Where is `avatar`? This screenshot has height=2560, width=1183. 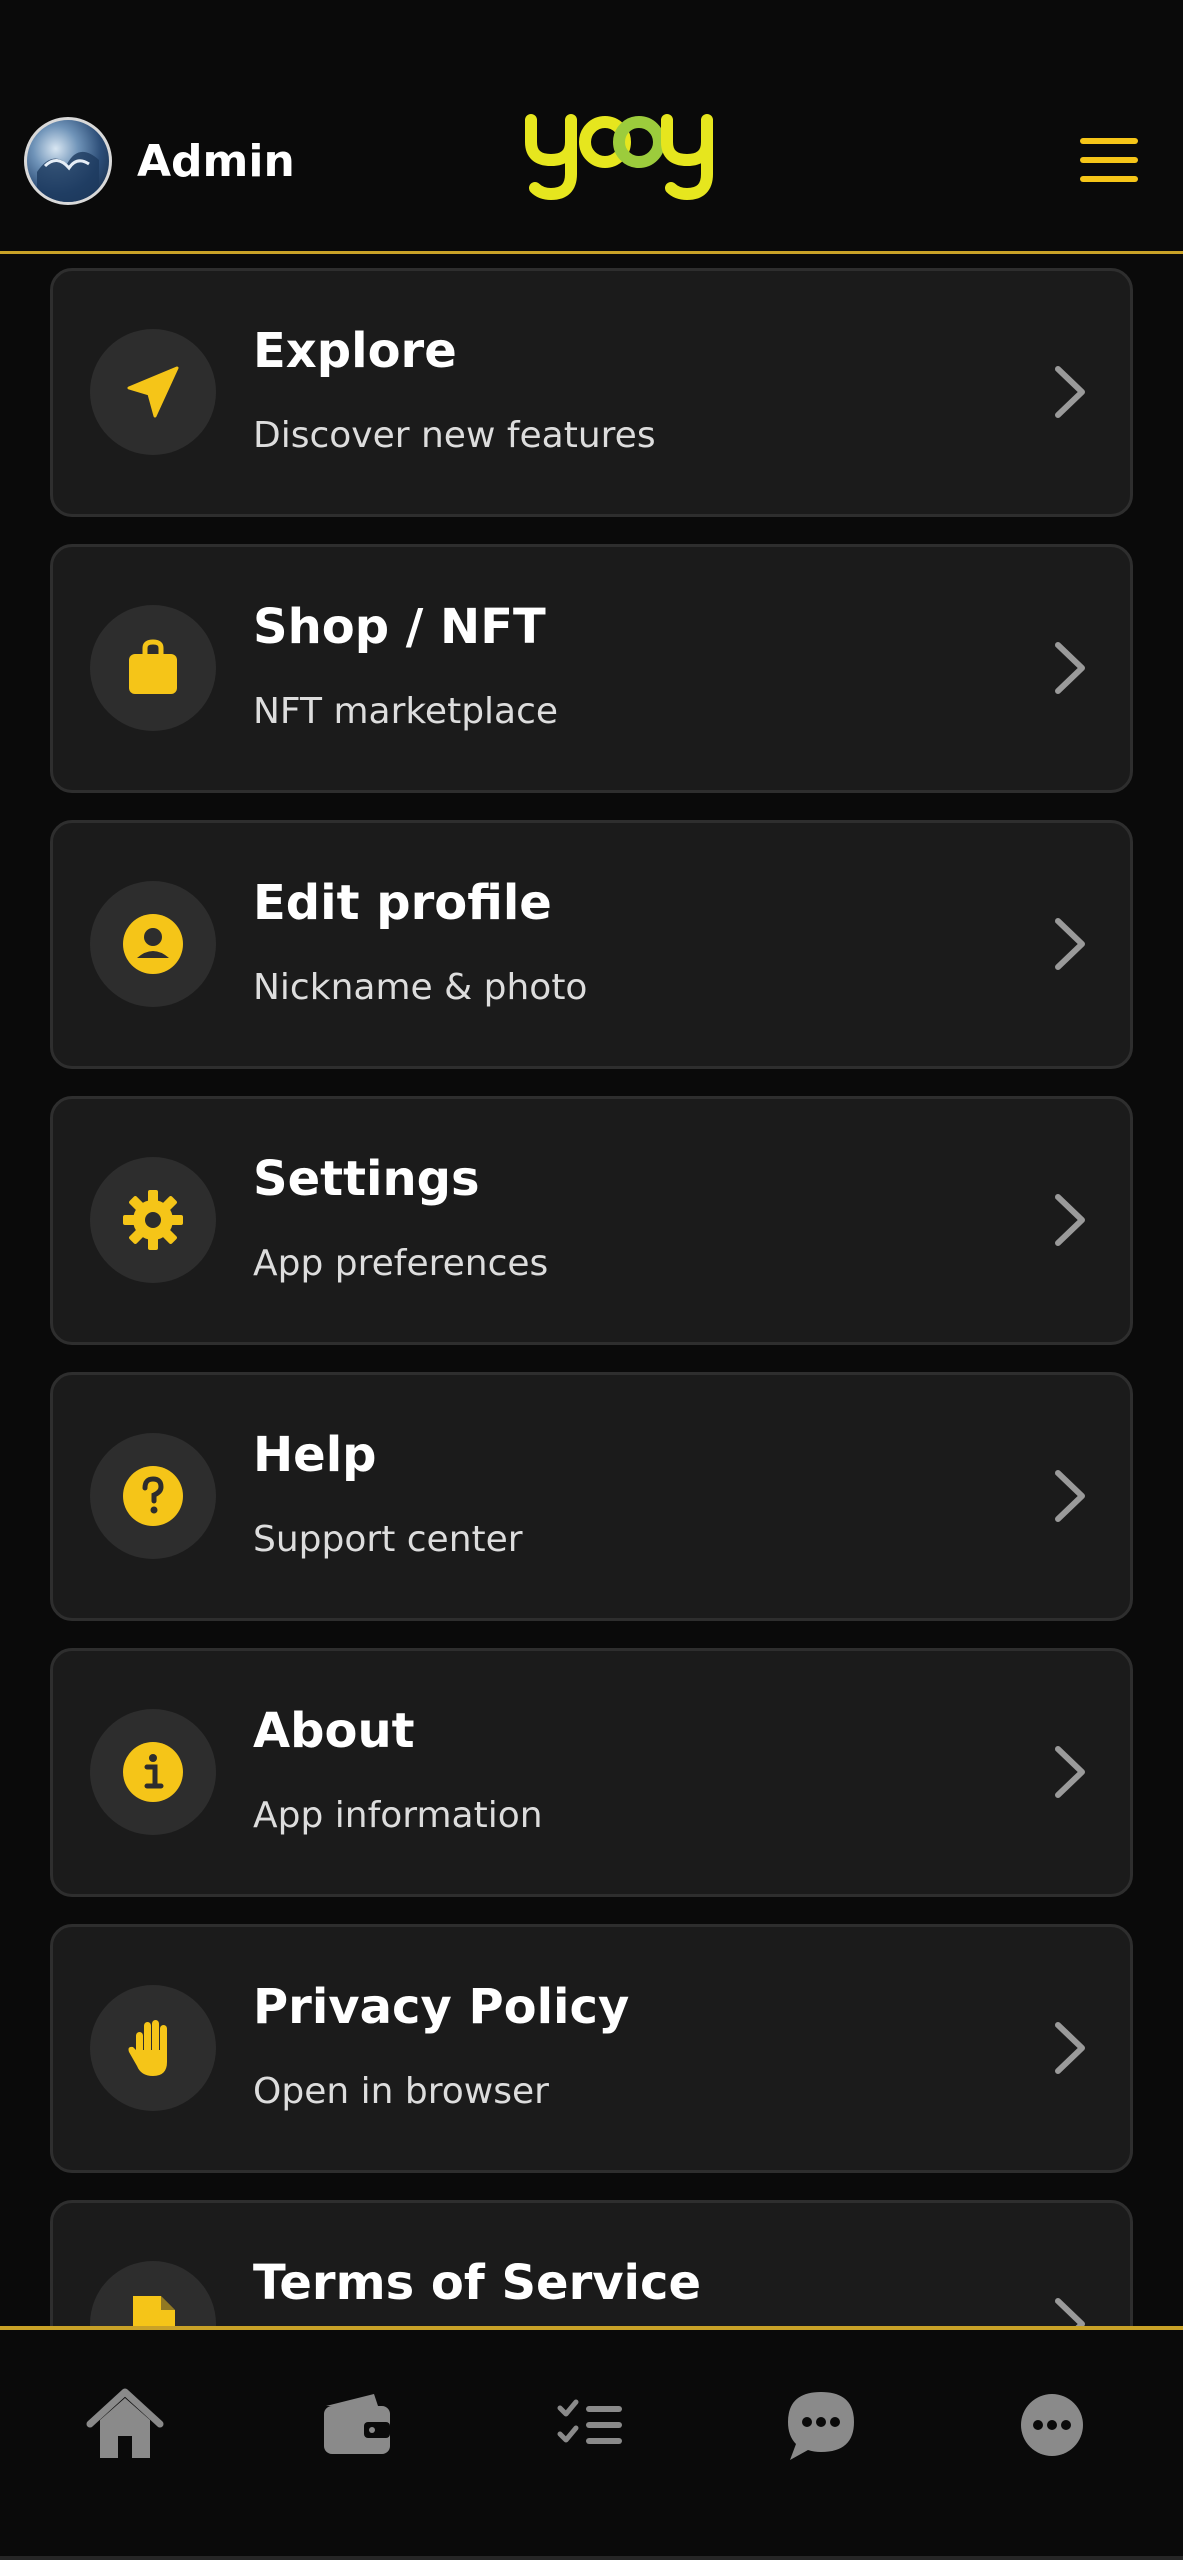 avatar is located at coordinates (68, 161).